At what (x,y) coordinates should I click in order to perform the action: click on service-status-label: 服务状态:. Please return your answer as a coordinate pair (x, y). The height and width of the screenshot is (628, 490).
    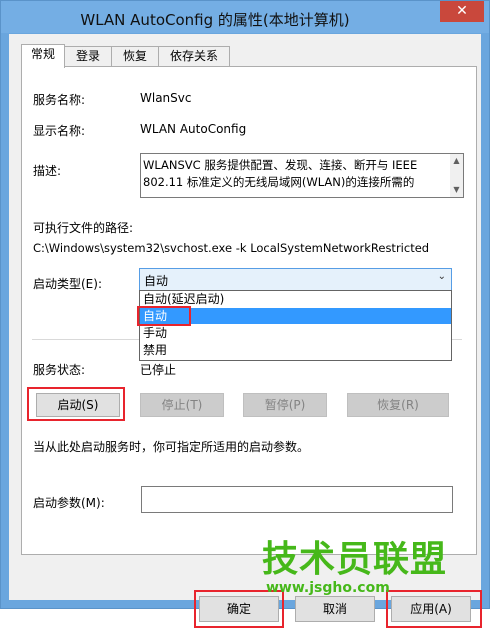
    Looking at the image, I should click on (59, 370).